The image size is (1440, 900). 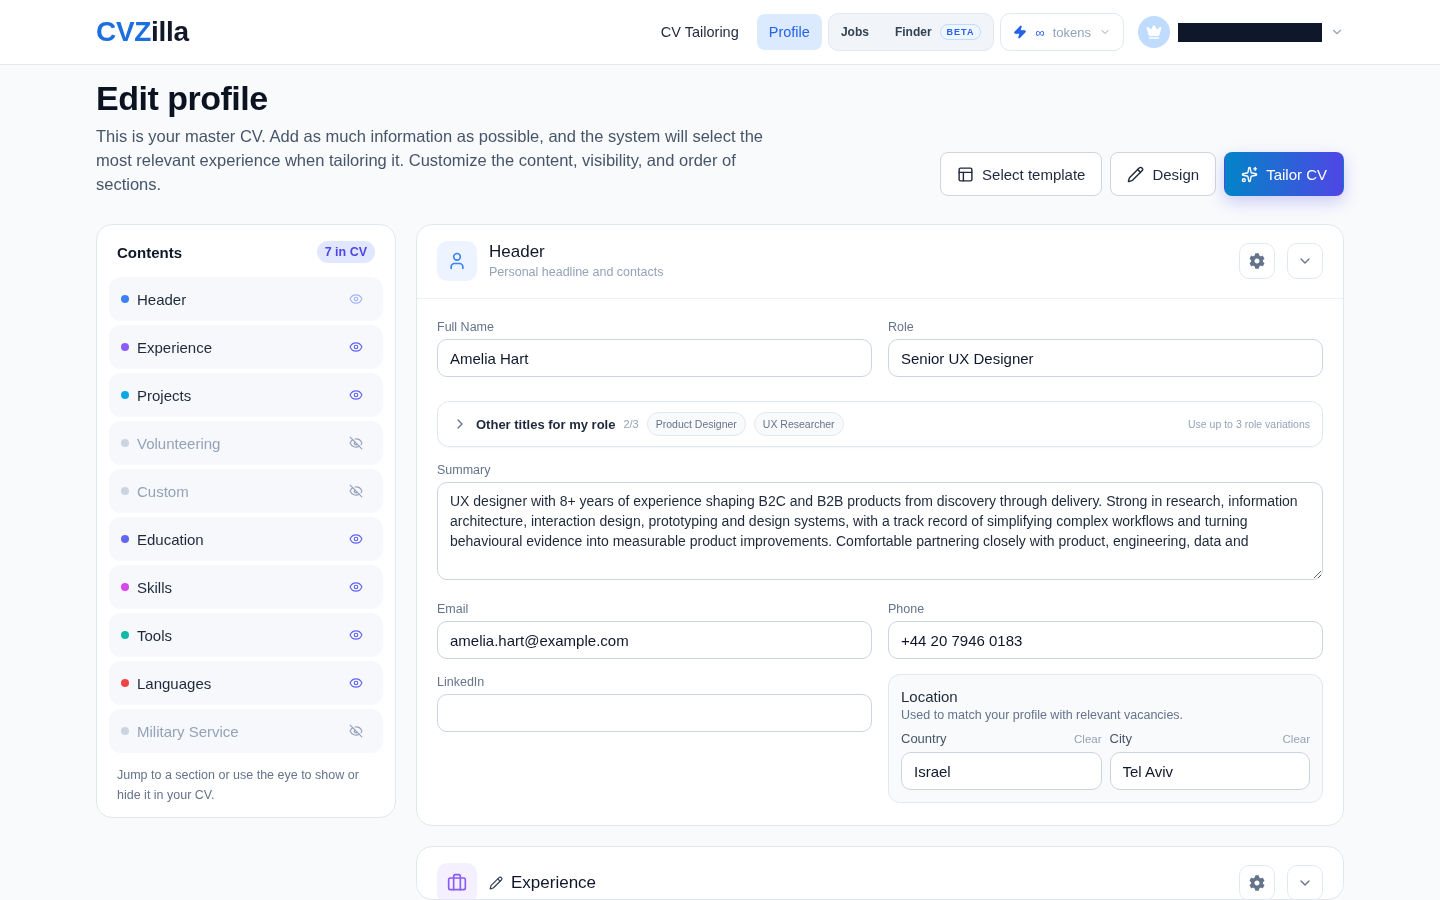 I want to click on titles-count: 2/3, so click(x=631, y=424).